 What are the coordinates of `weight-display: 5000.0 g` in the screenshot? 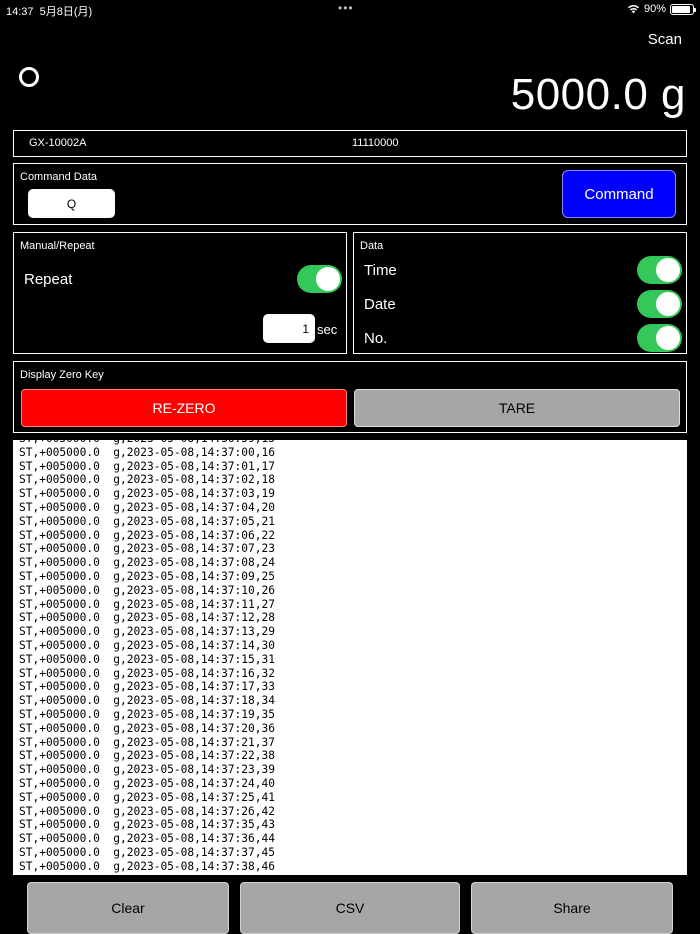 It's located at (598, 94).